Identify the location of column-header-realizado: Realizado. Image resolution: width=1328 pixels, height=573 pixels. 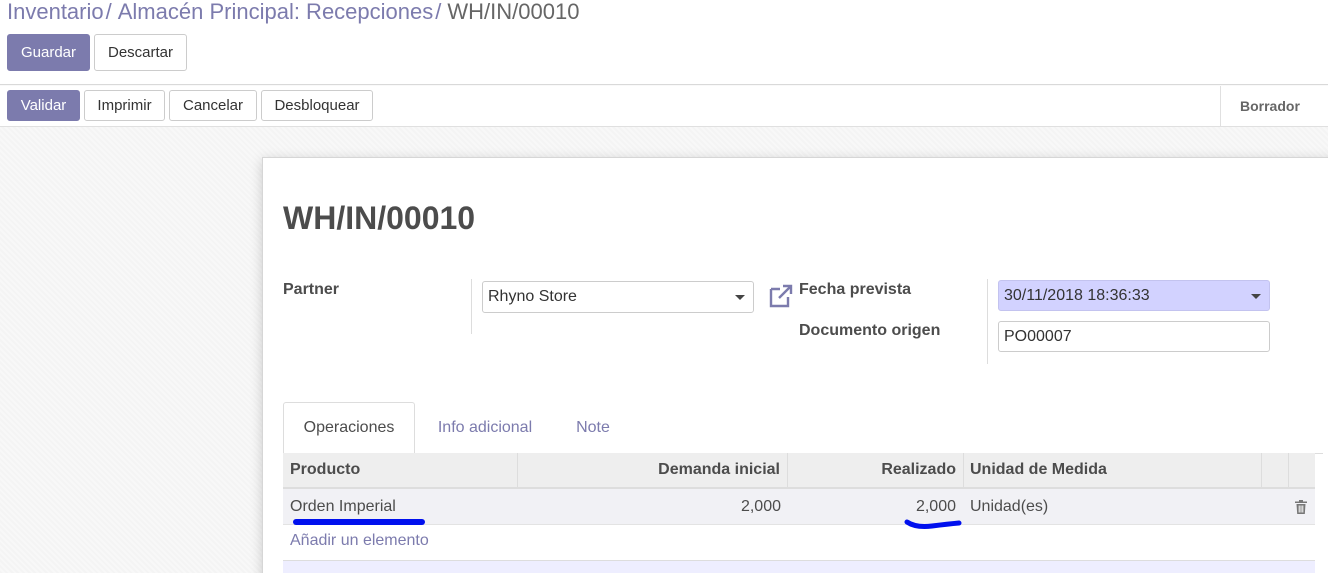
(876, 470).